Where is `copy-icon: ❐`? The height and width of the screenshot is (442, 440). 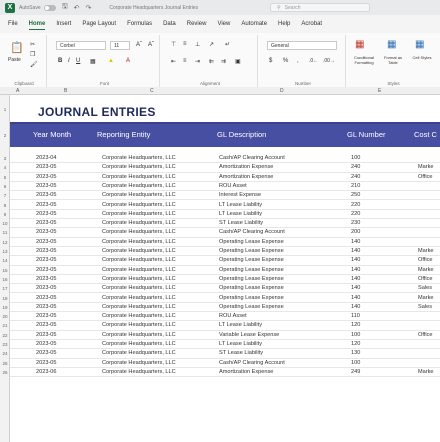 copy-icon: ❐ is located at coordinates (32, 54).